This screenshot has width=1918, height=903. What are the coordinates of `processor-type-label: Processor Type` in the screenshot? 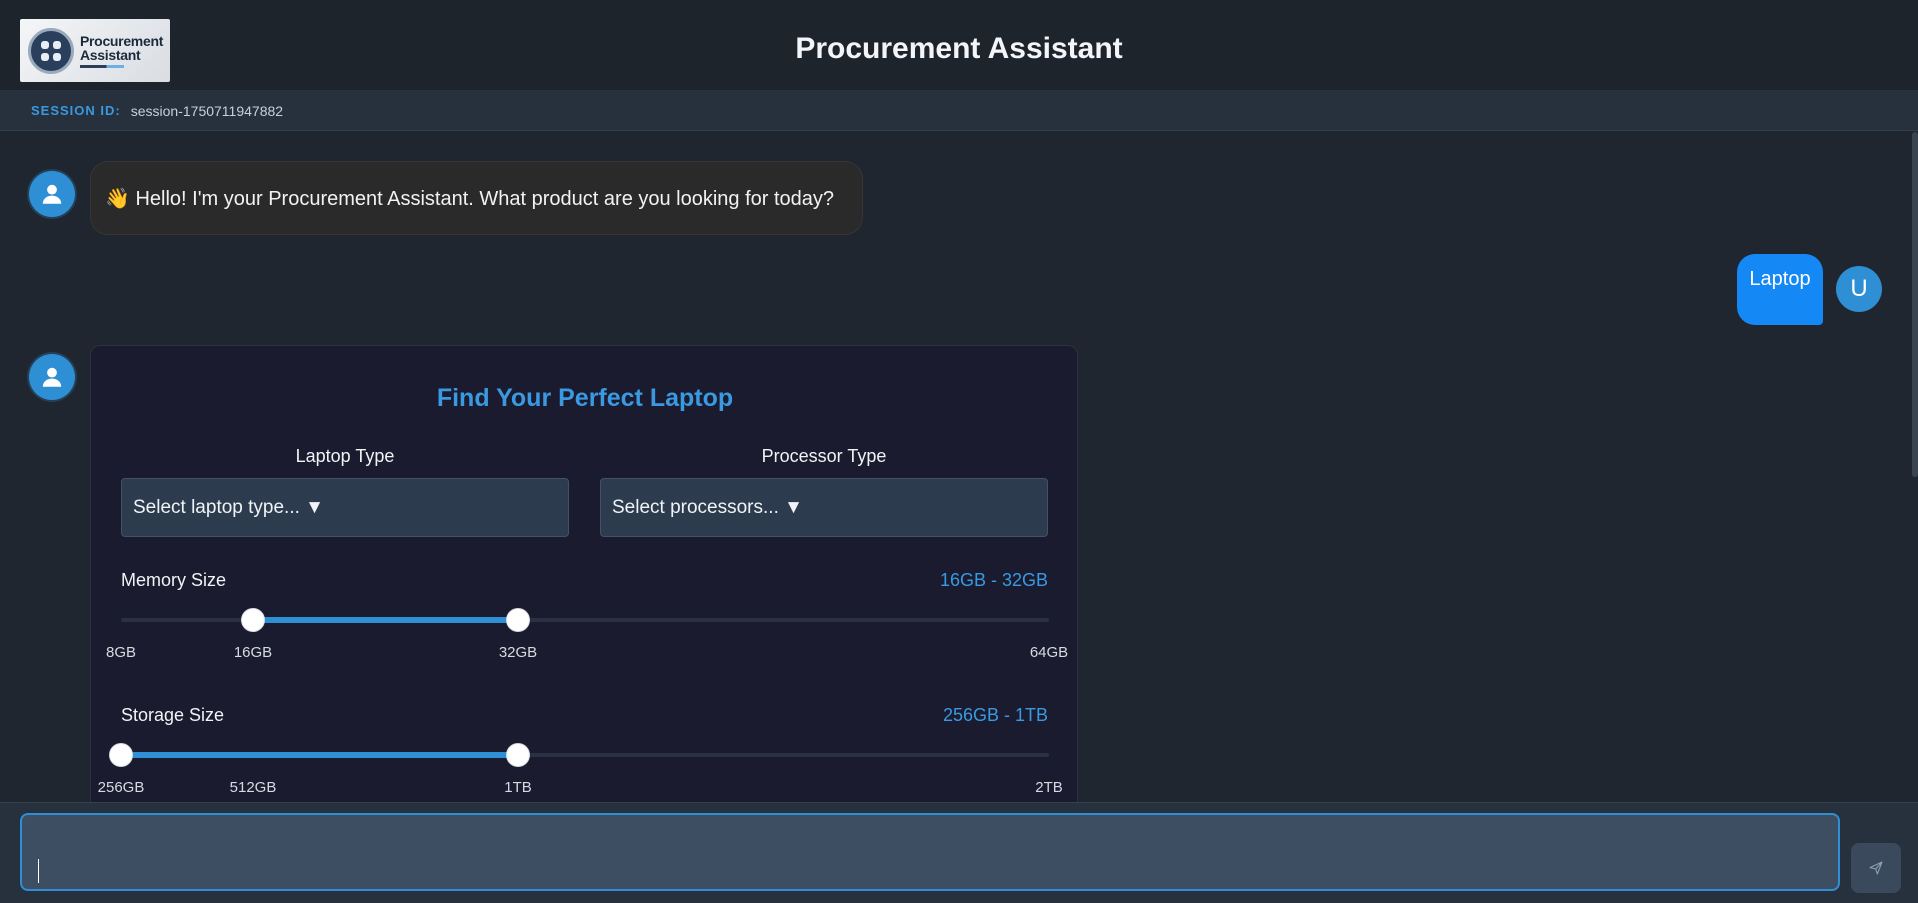 It's located at (824, 456).